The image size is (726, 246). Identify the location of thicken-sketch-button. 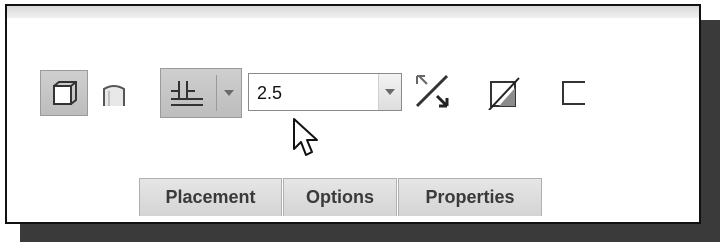
(573, 92).